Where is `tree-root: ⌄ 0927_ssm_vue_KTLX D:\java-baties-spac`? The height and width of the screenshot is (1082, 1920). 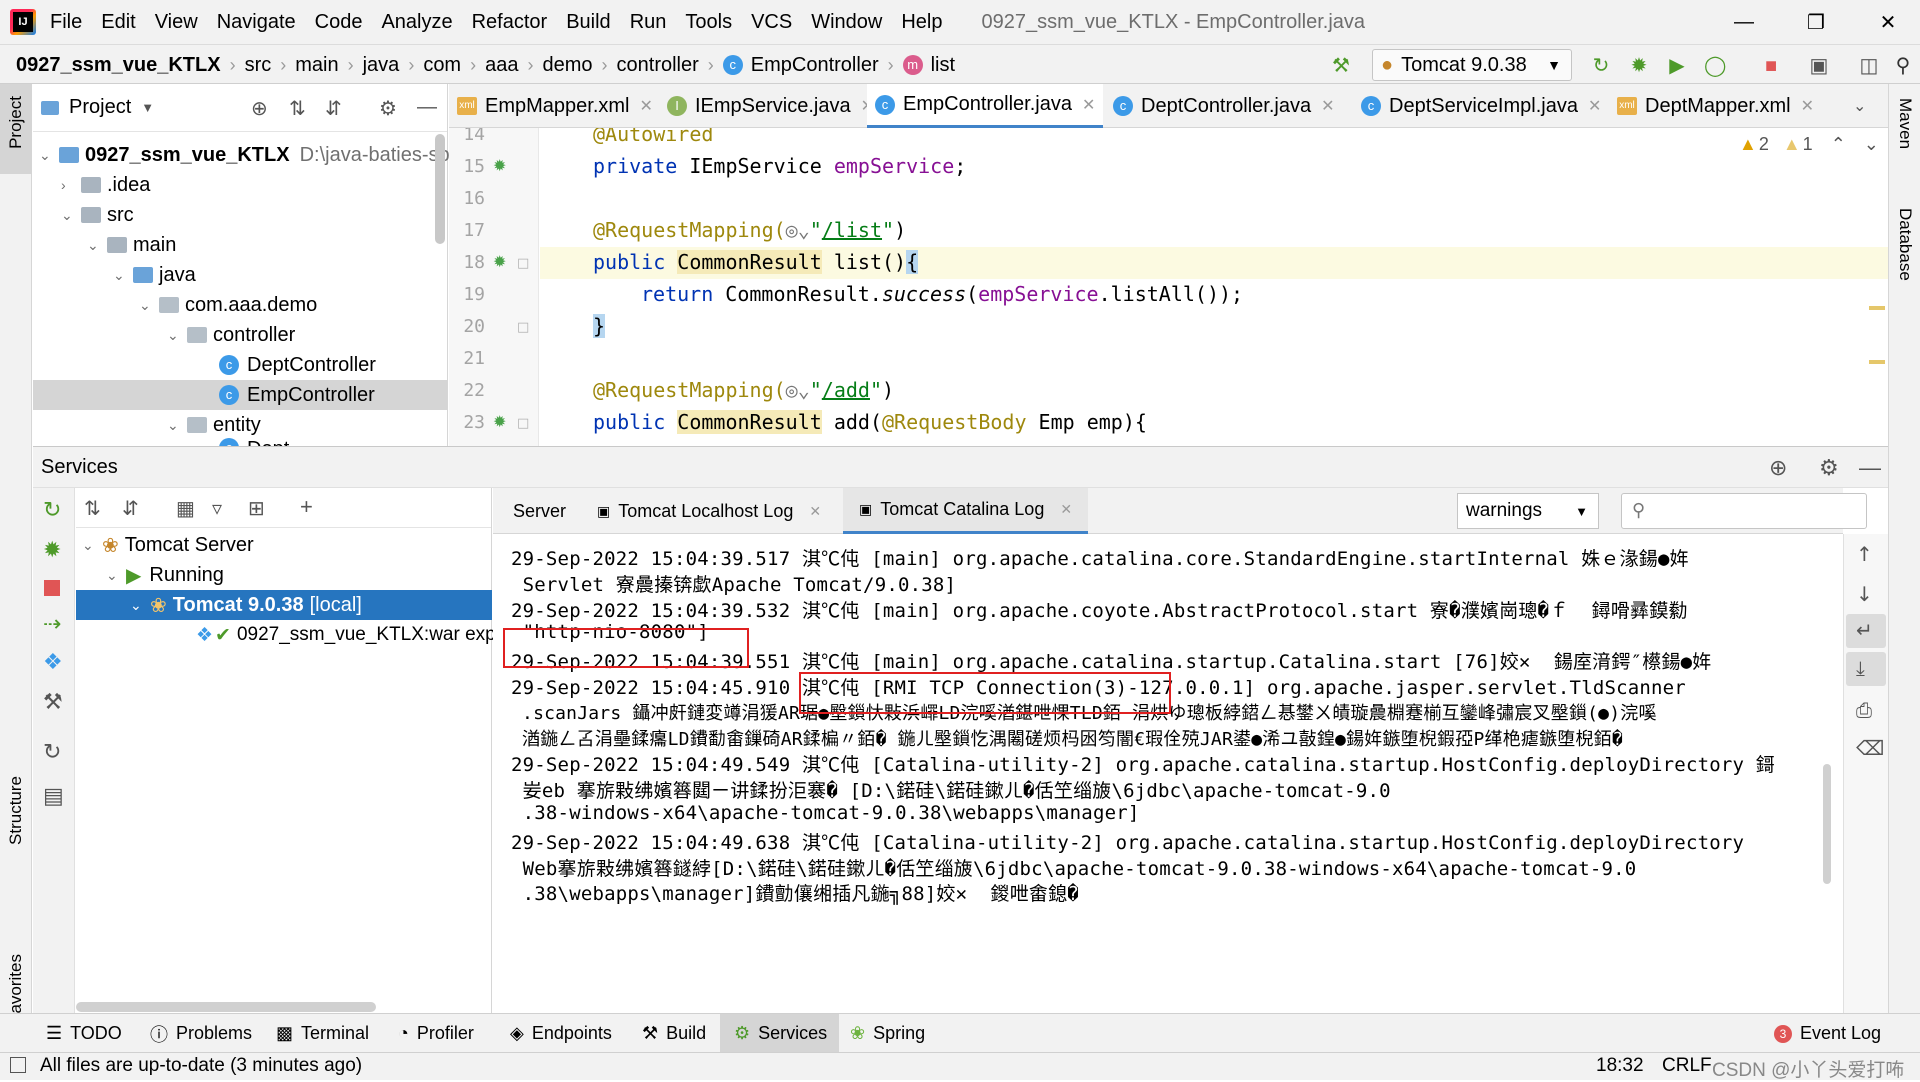 tree-root: ⌄ 0927_ssm_vue_KTLX D:\java-baties-spac is located at coordinates (255, 155).